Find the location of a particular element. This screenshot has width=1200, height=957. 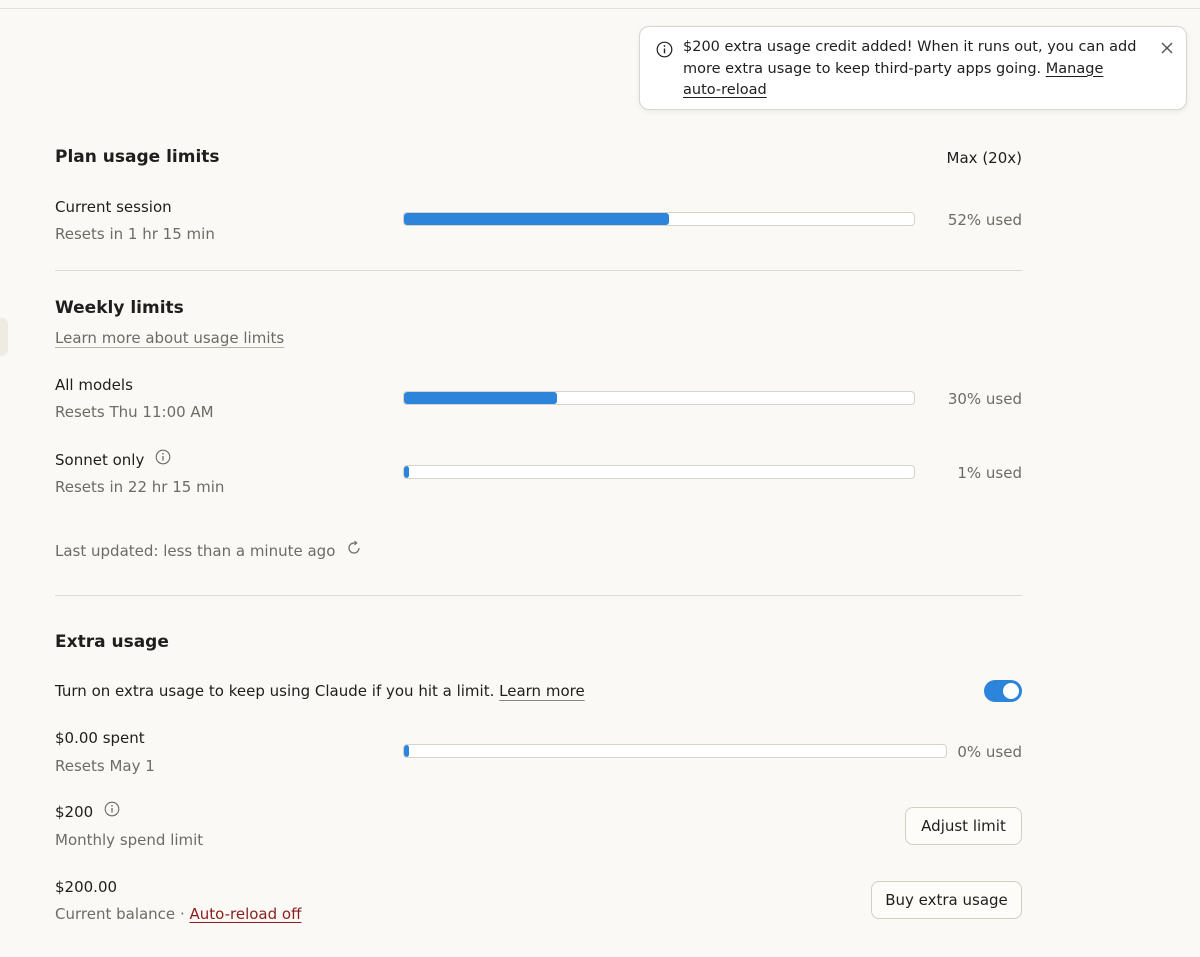

balance-row: Current balance · Auto-reload off is located at coordinates (178, 914).